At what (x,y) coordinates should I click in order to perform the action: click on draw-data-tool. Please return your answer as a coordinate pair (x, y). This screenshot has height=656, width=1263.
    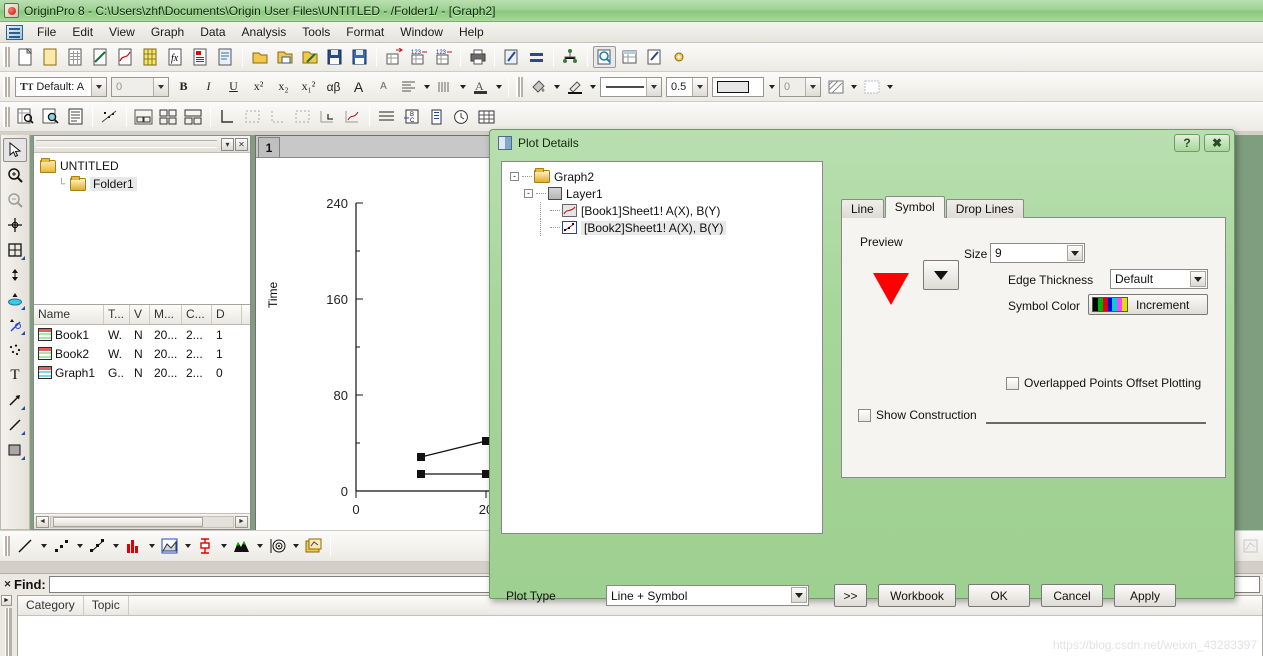
    Looking at the image, I should click on (15, 325).